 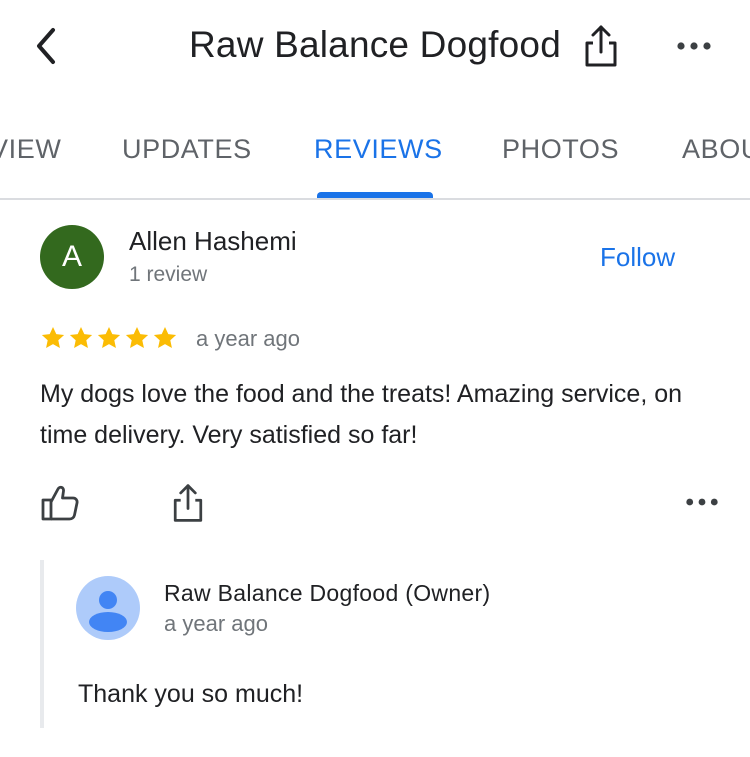 I want to click on more-options-button, so click(x=694, y=46).